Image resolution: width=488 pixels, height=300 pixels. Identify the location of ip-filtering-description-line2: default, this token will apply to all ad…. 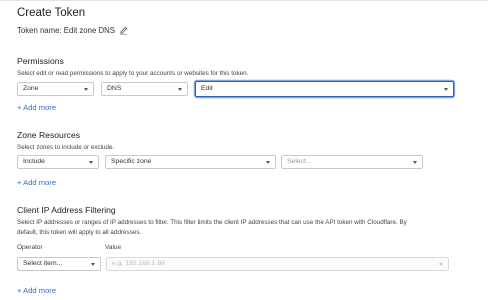
(79, 232).